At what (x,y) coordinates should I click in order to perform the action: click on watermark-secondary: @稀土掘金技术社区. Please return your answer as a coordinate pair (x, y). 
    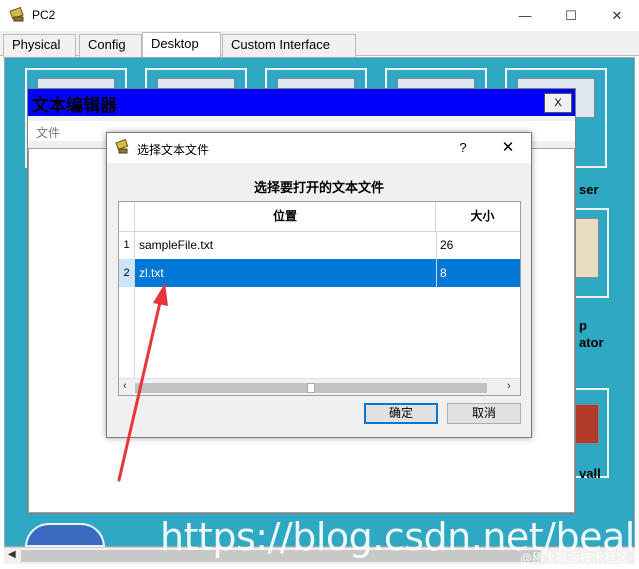
    Looking at the image, I should click on (574, 558).